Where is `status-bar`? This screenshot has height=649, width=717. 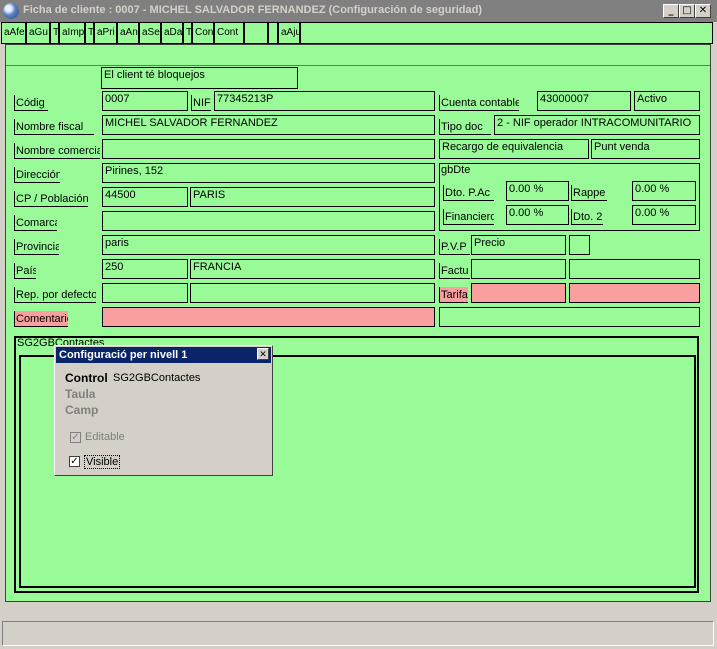
status-bar is located at coordinates (358, 633).